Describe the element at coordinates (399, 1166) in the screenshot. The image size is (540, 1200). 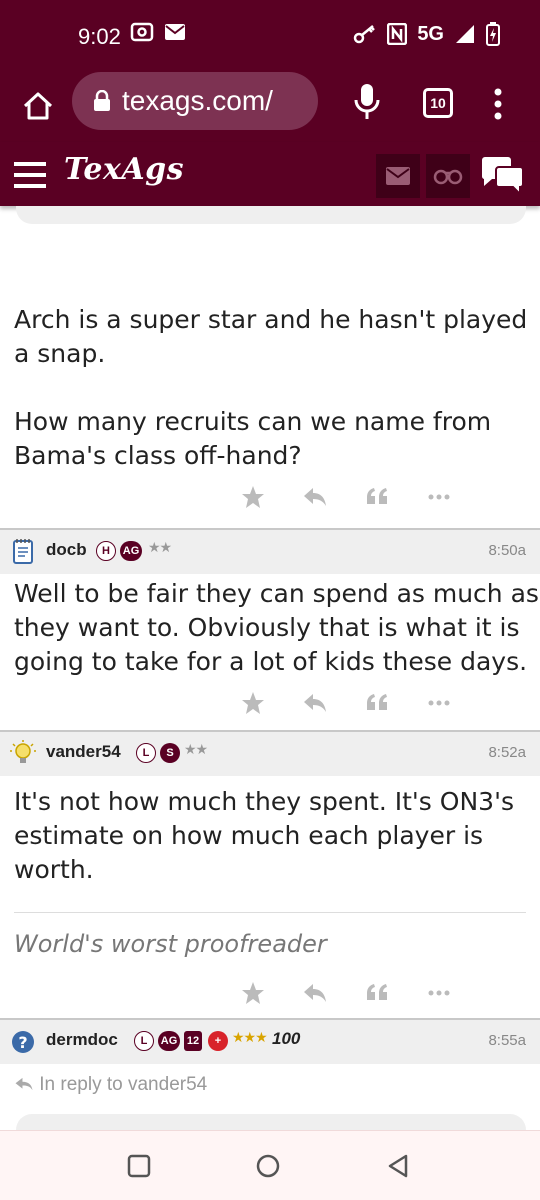
I see `back-icon` at that location.